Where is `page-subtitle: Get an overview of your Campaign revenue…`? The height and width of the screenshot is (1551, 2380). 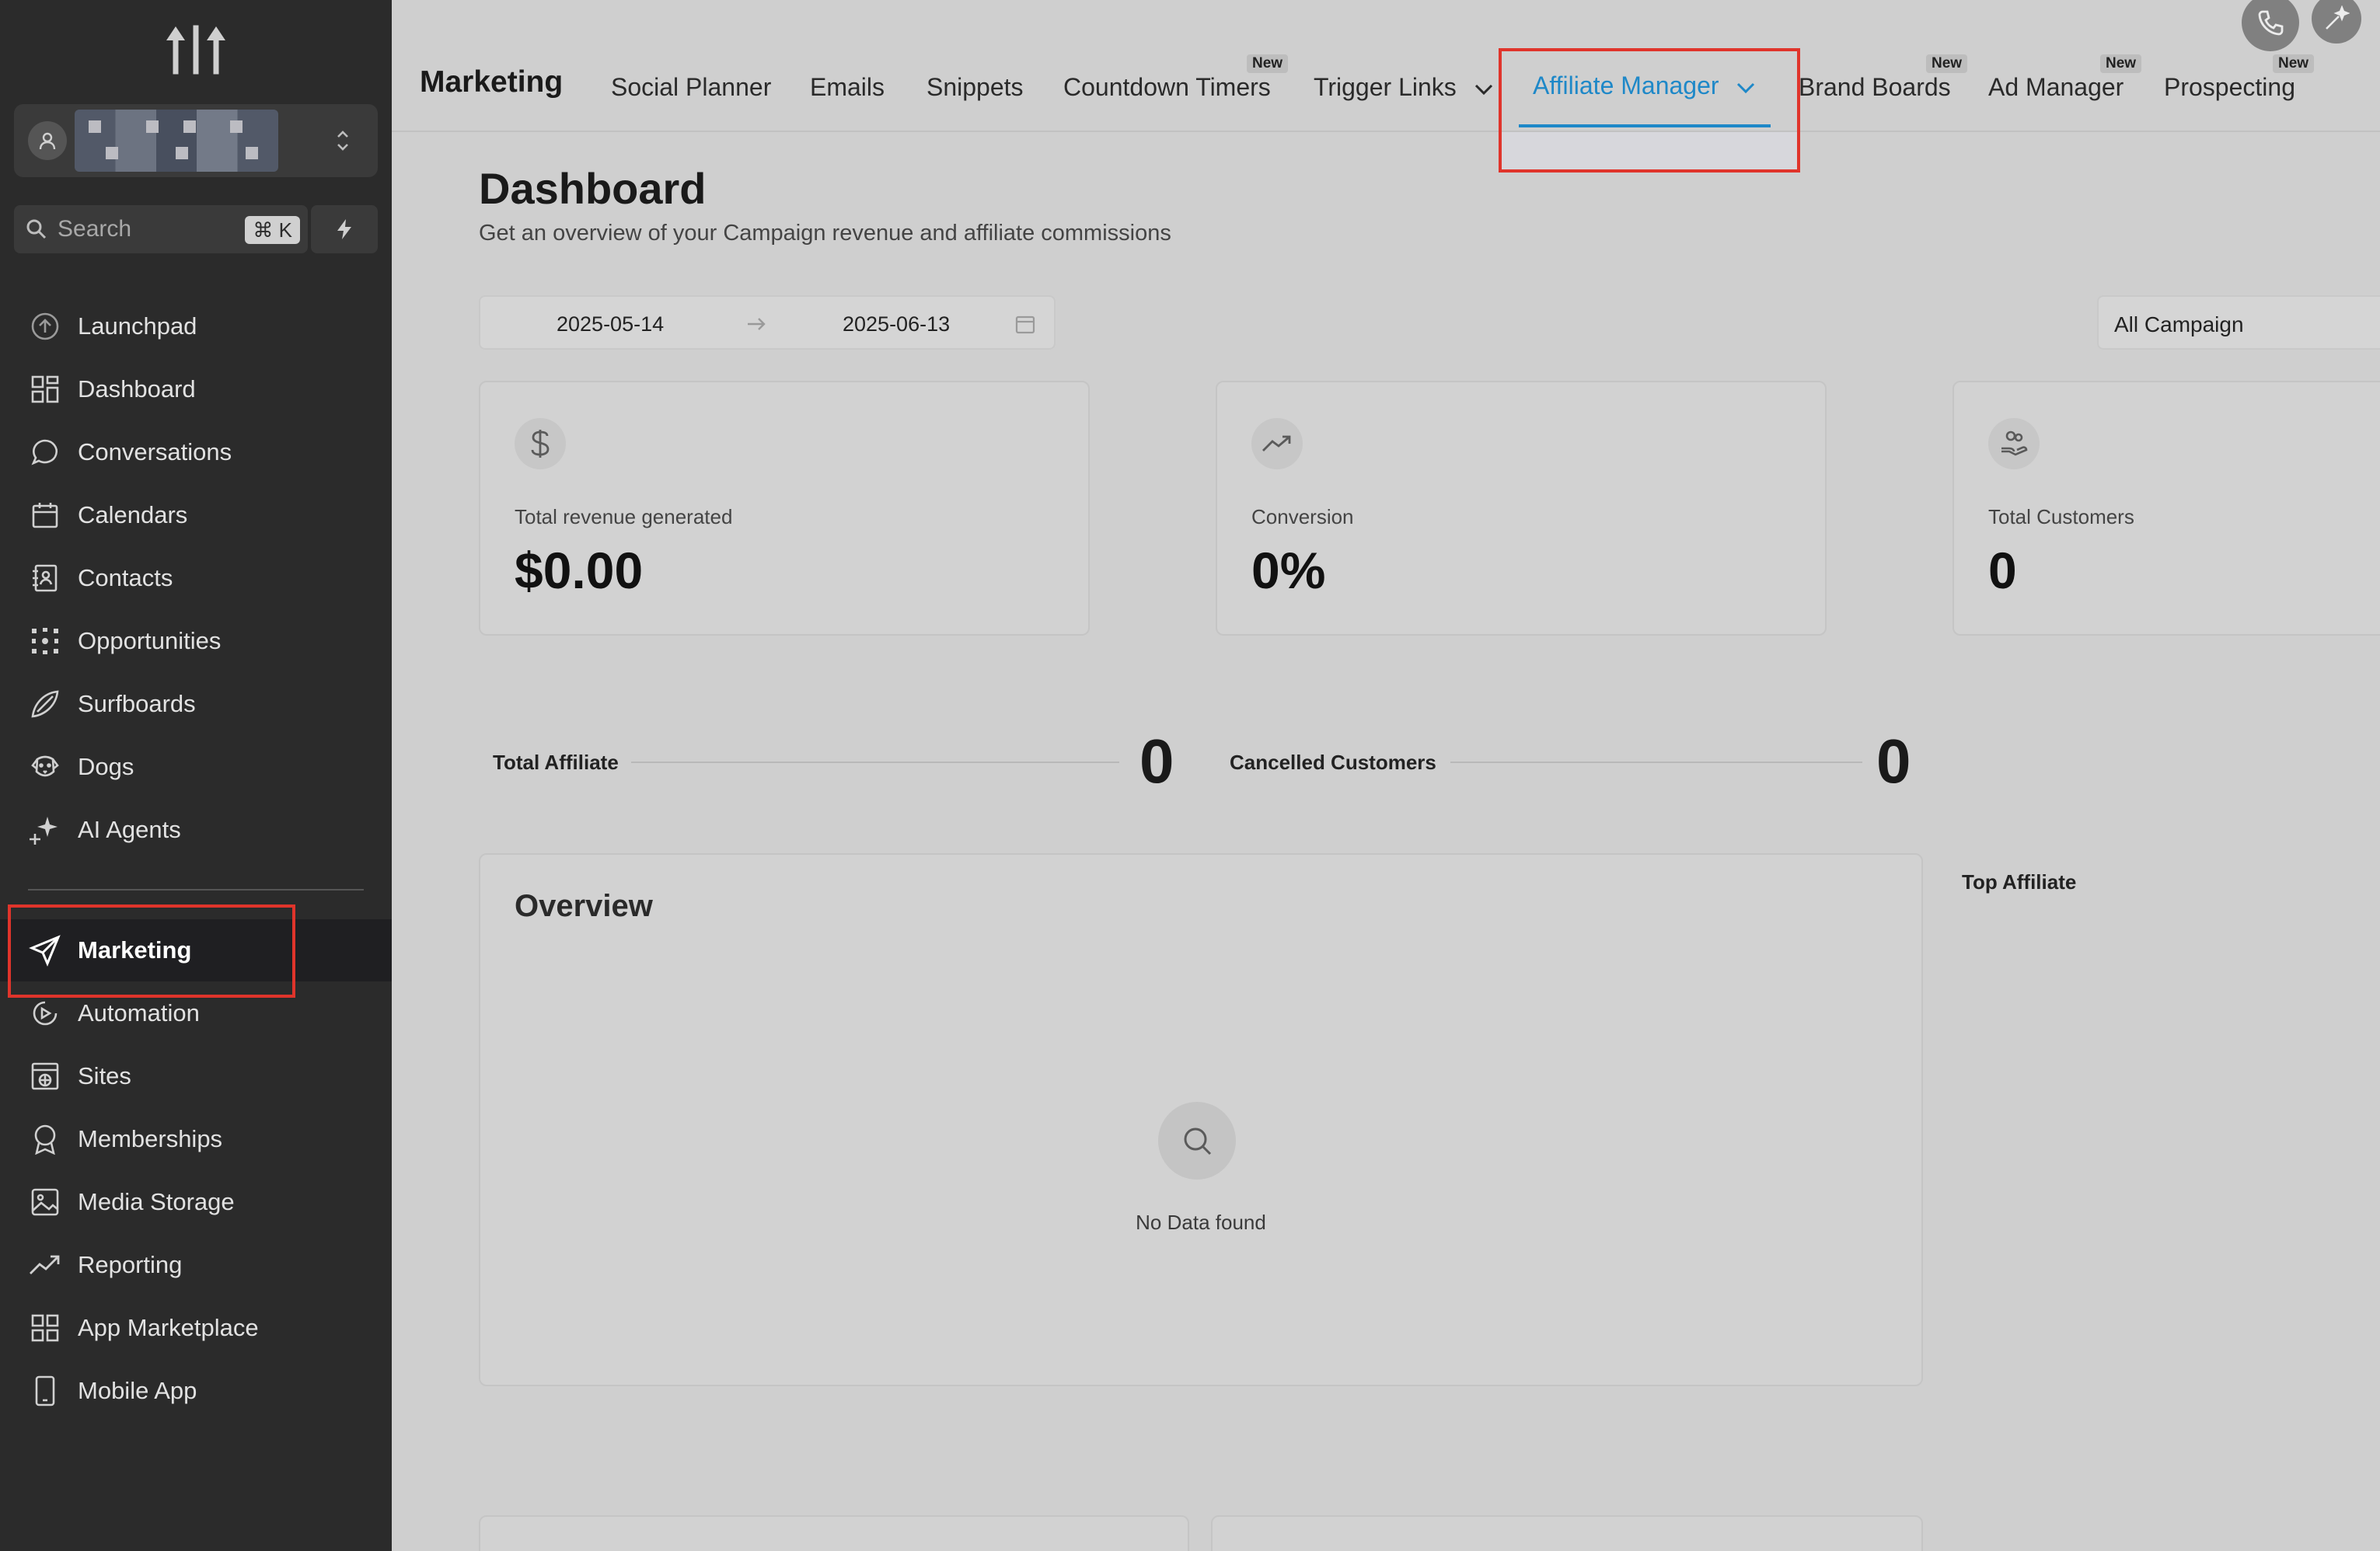
page-subtitle: Get an overview of your Campaign revenue… is located at coordinates (825, 233).